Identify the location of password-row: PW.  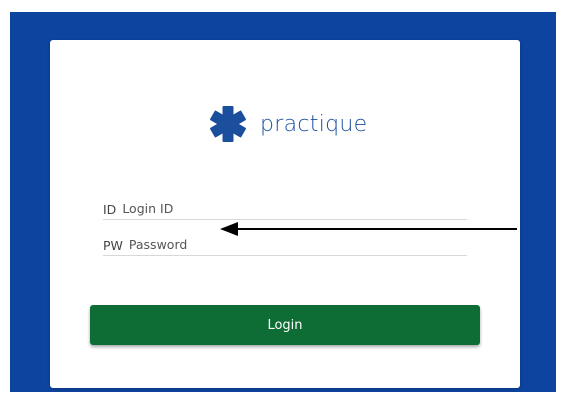
(285, 245).